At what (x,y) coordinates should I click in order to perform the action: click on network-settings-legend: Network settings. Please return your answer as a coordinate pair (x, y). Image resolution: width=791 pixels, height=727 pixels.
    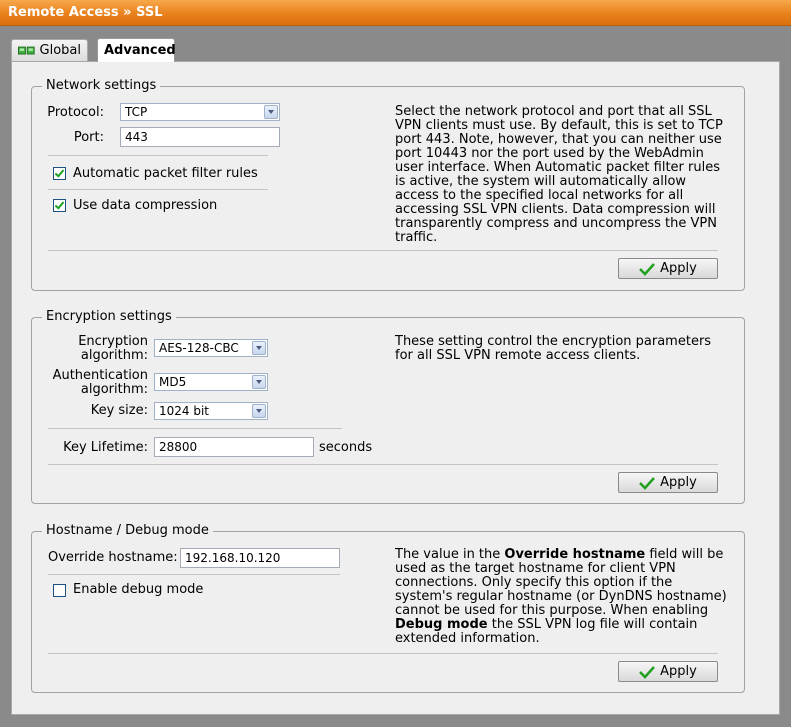
    Looking at the image, I should click on (101, 85).